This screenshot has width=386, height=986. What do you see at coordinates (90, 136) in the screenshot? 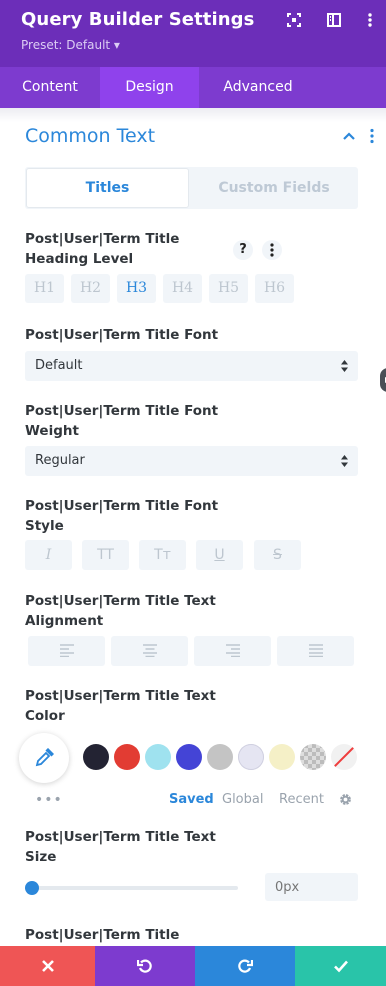
I see `group-title: Common Text` at bounding box center [90, 136].